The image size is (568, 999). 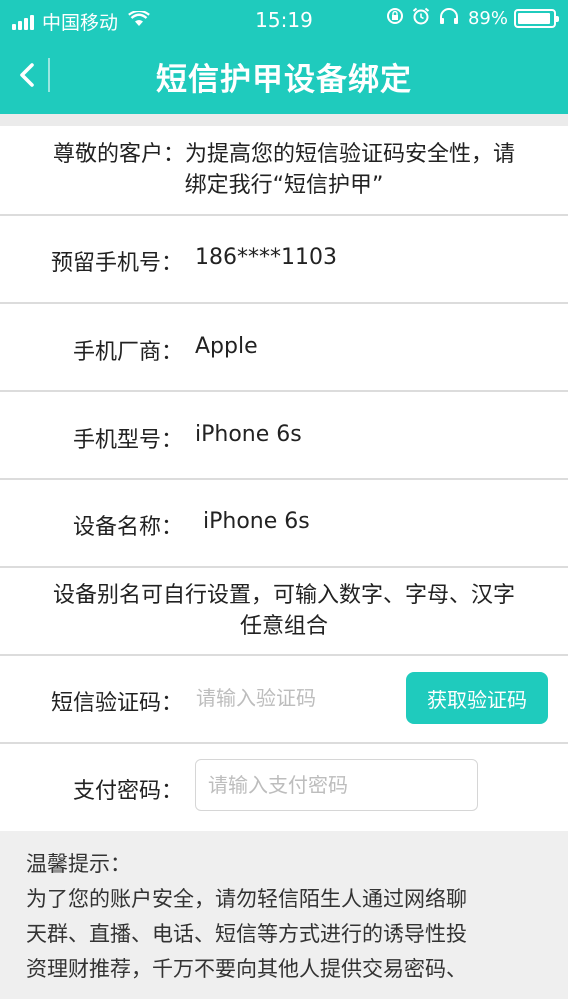 What do you see at coordinates (283, 154) in the screenshot?
I see `notice-line-1: 尊敬的客户：为提高您的短信验证码安全性，请` at bounding box center [283, 154].